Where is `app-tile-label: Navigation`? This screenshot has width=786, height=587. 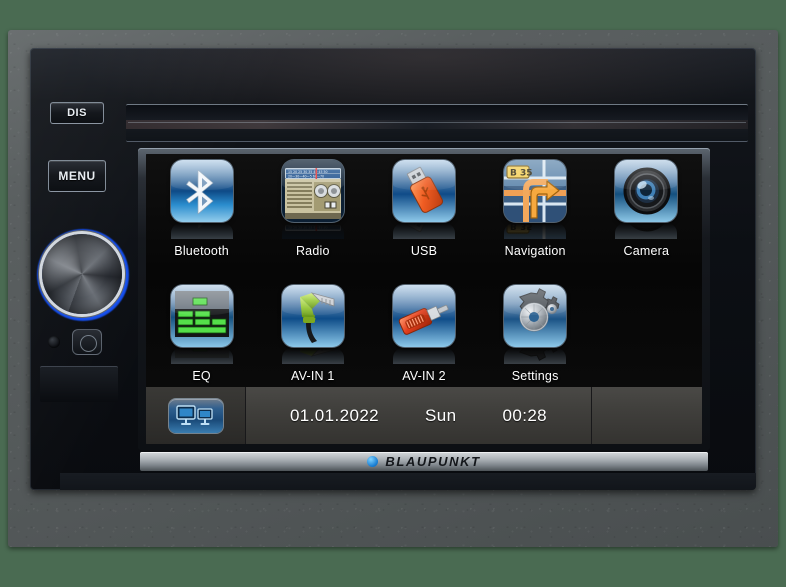
app-tile-label: Navigation is located at coordinates (535, 251).